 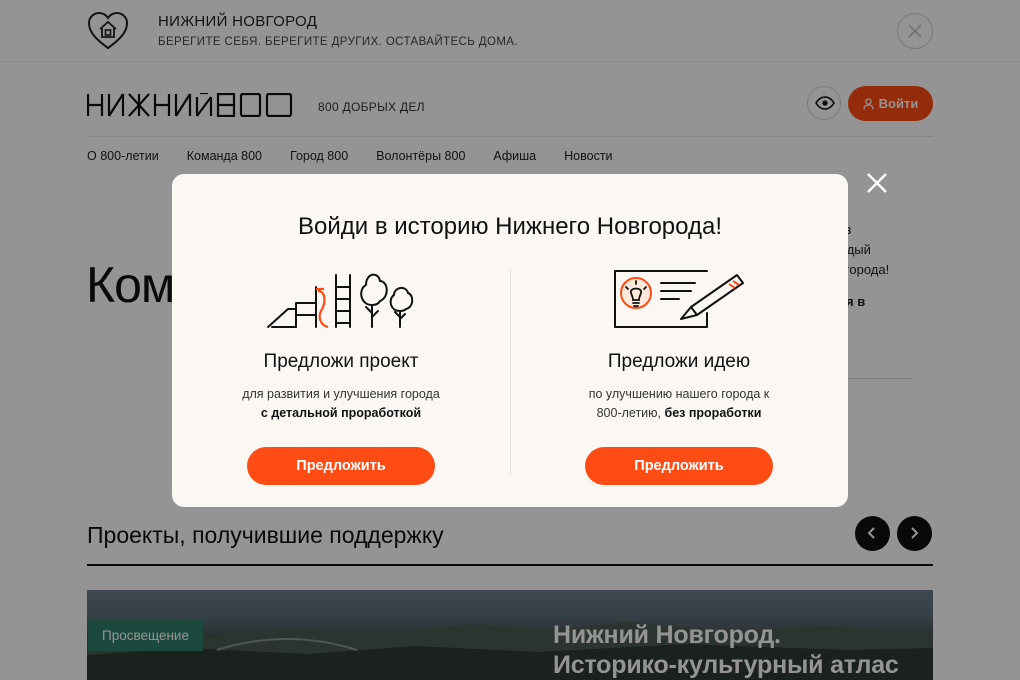 What do you see at coordinates (341, 466) in the screenshot?
I see `suggest-project-button: Предложить` at bounding box center [341, 466].